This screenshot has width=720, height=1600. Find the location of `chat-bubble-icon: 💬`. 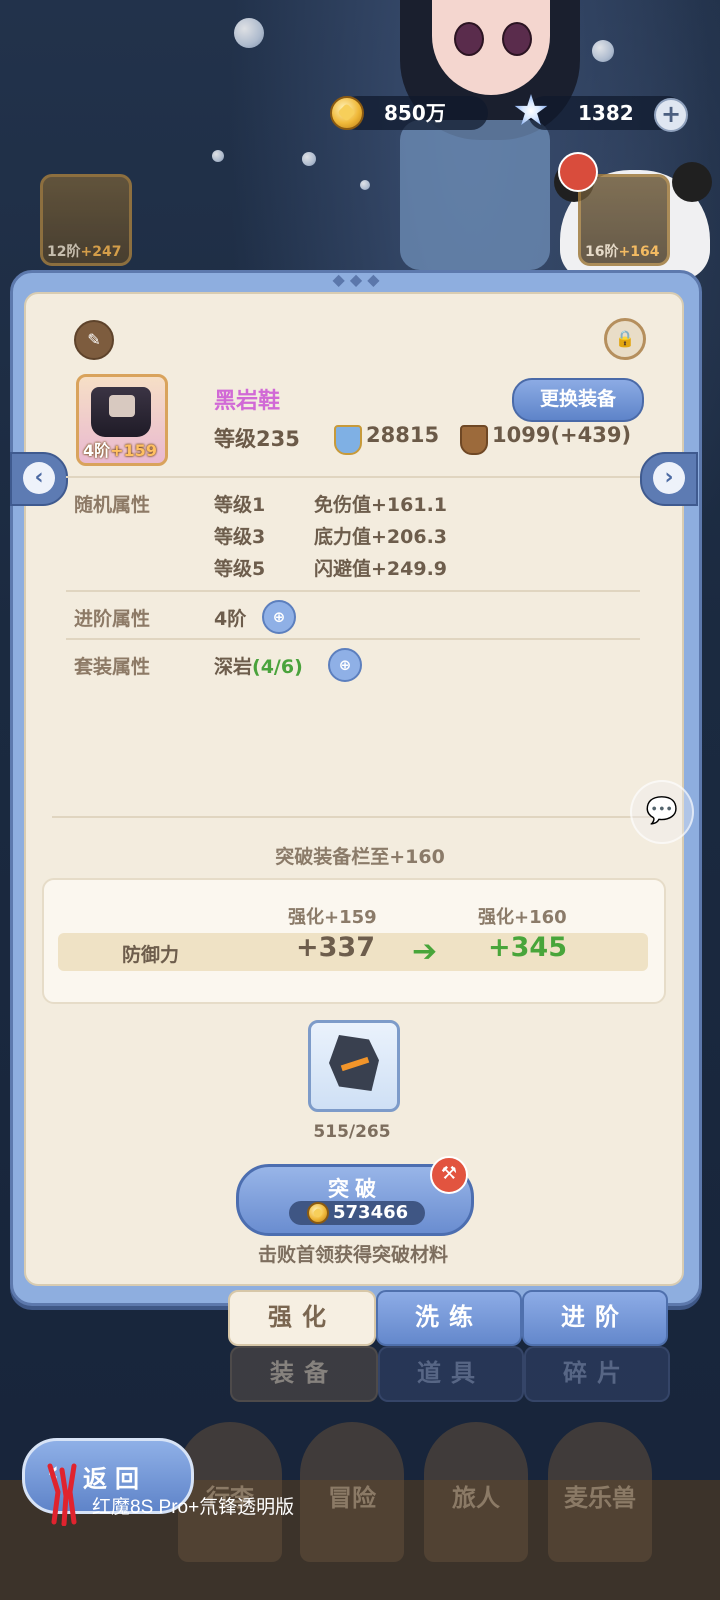

chat-bubble-icon: 💬 is located at coordinates (662, 812).